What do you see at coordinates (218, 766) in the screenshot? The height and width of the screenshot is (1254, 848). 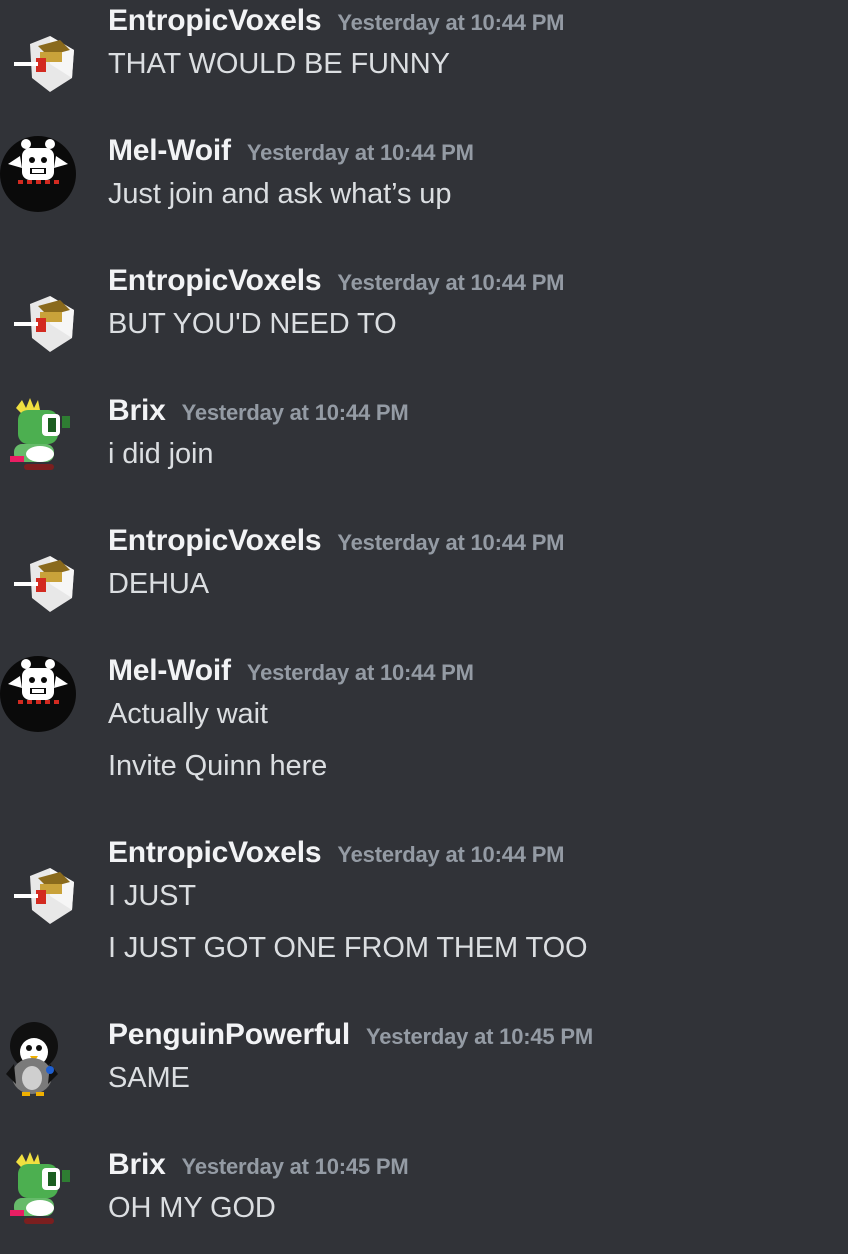 I see `message-content: Invite Quinn here` at bounding box center [218, 766].